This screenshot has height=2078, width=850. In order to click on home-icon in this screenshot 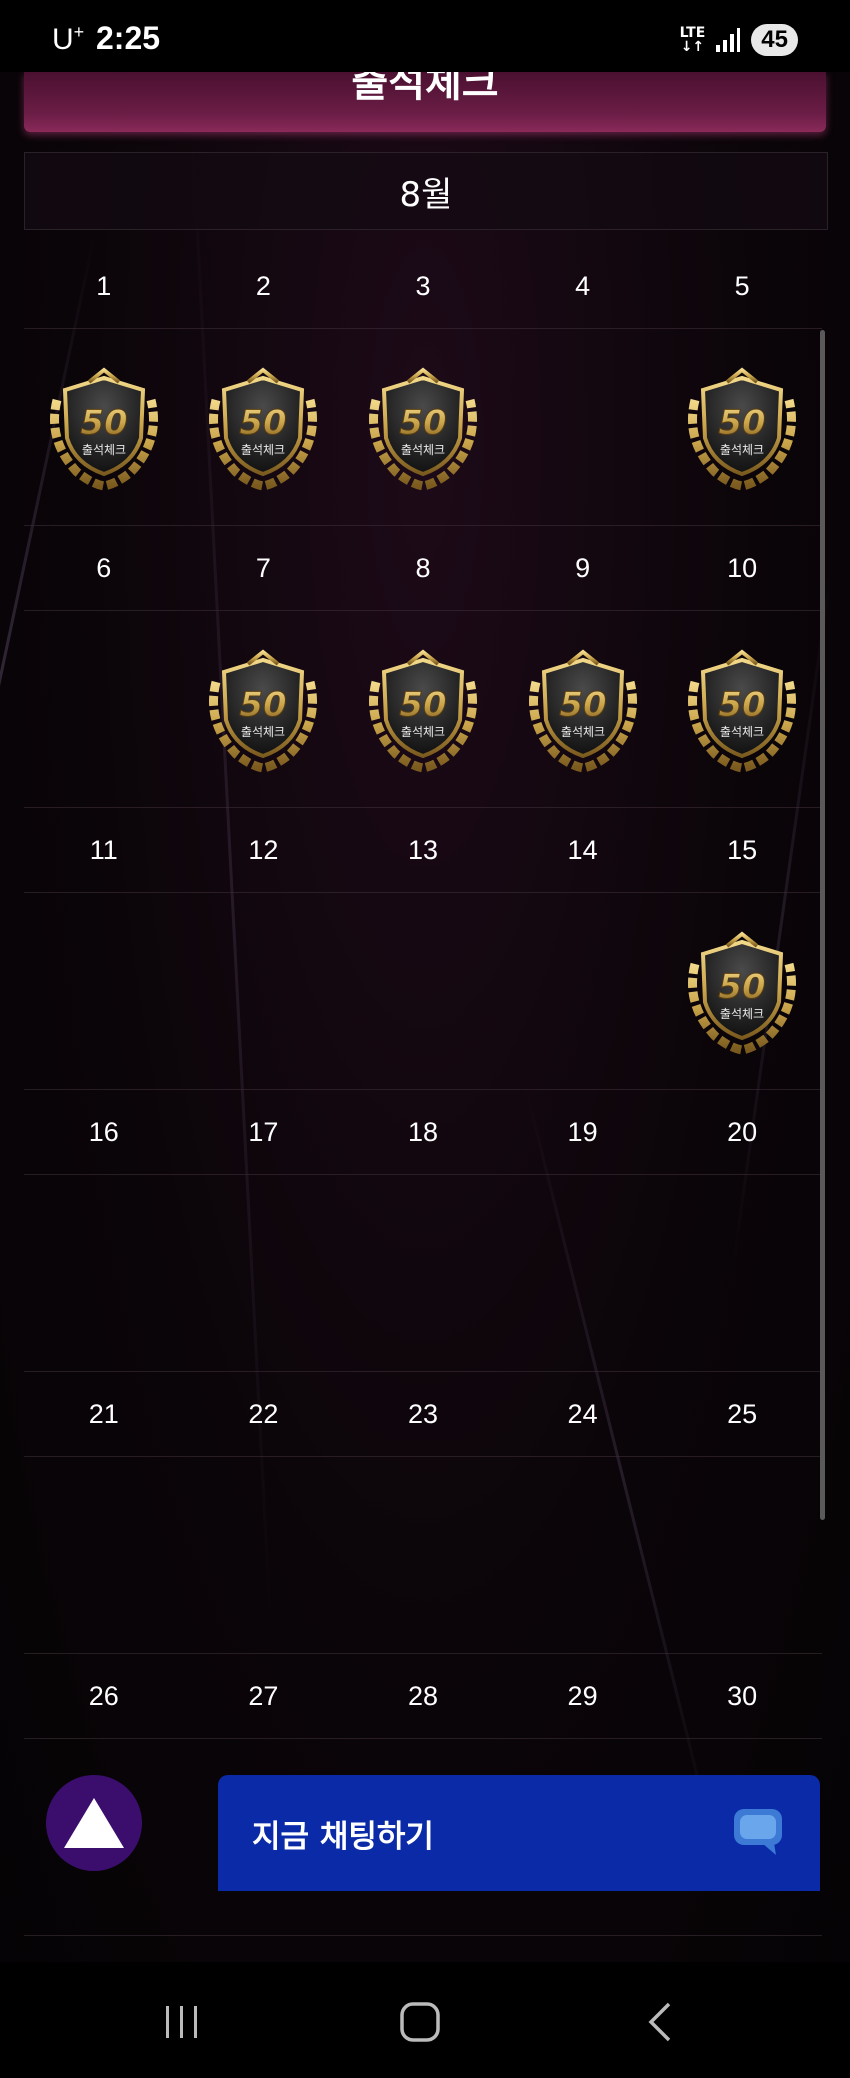, I will do `click(420, 2022)`.